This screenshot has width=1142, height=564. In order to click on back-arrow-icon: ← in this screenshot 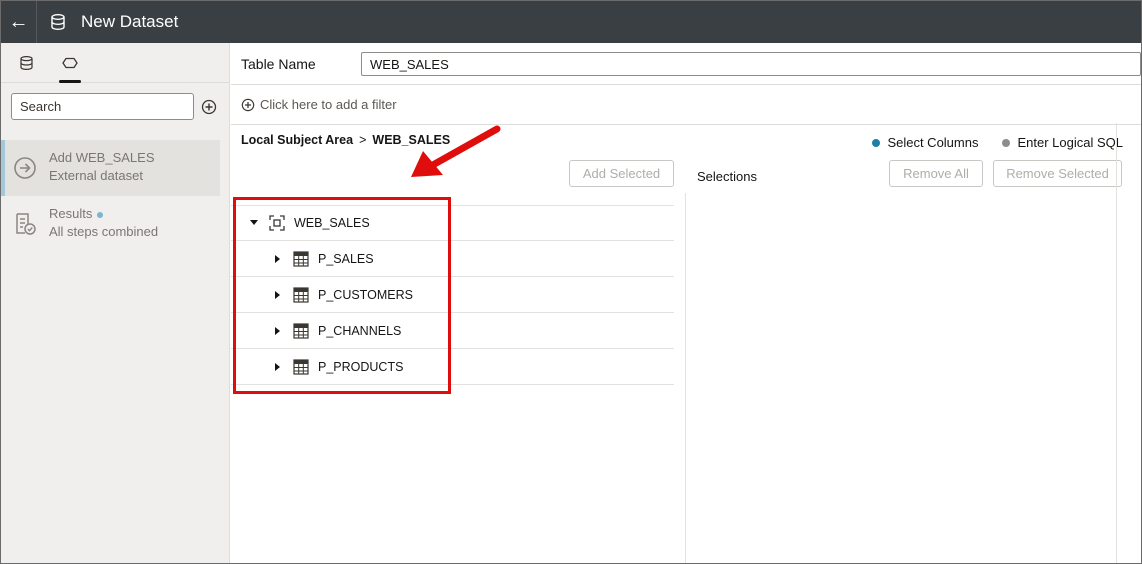, I will do `click(18, 21)`.